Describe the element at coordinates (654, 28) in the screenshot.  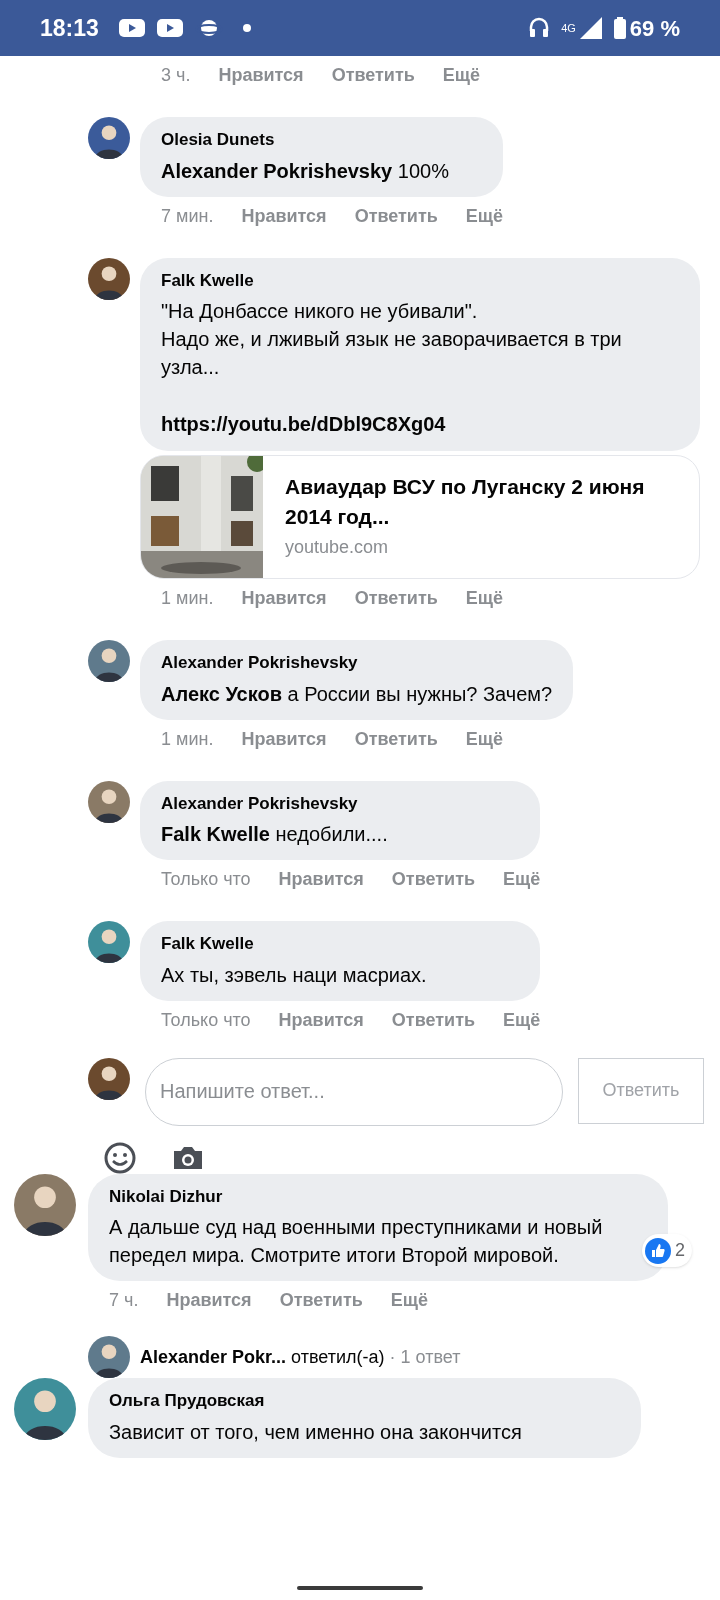
I see `battery-level: 69 %` at that location.